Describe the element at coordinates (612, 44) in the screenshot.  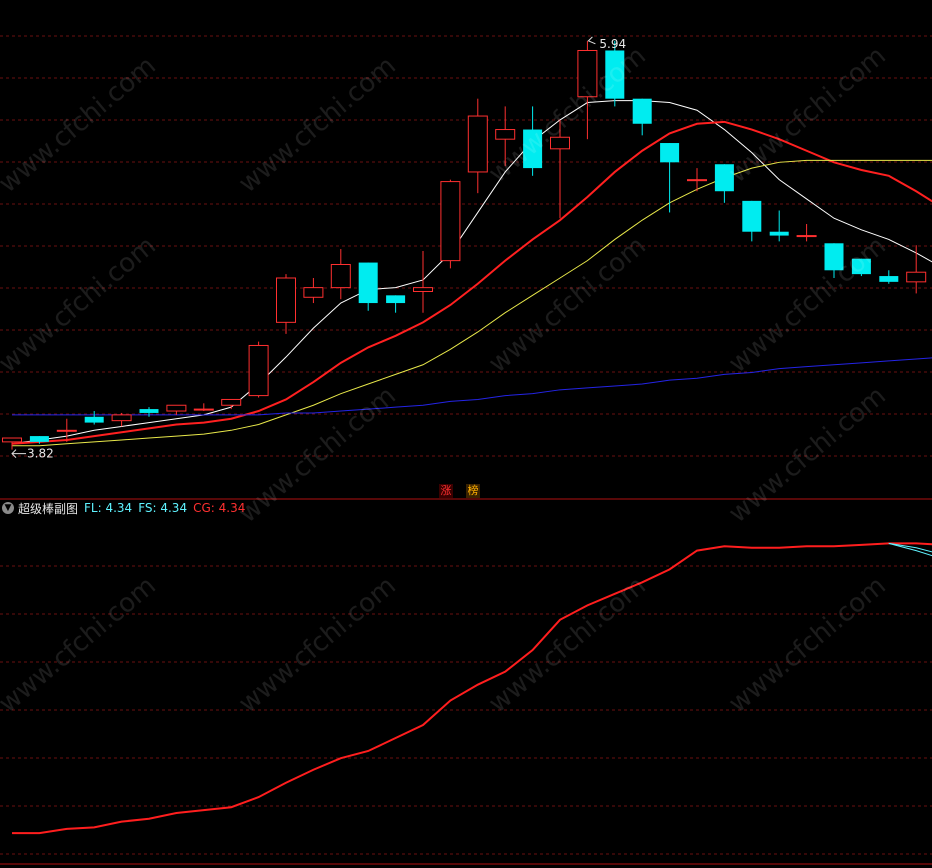
I see `high-price-label: 5.94` at that location.